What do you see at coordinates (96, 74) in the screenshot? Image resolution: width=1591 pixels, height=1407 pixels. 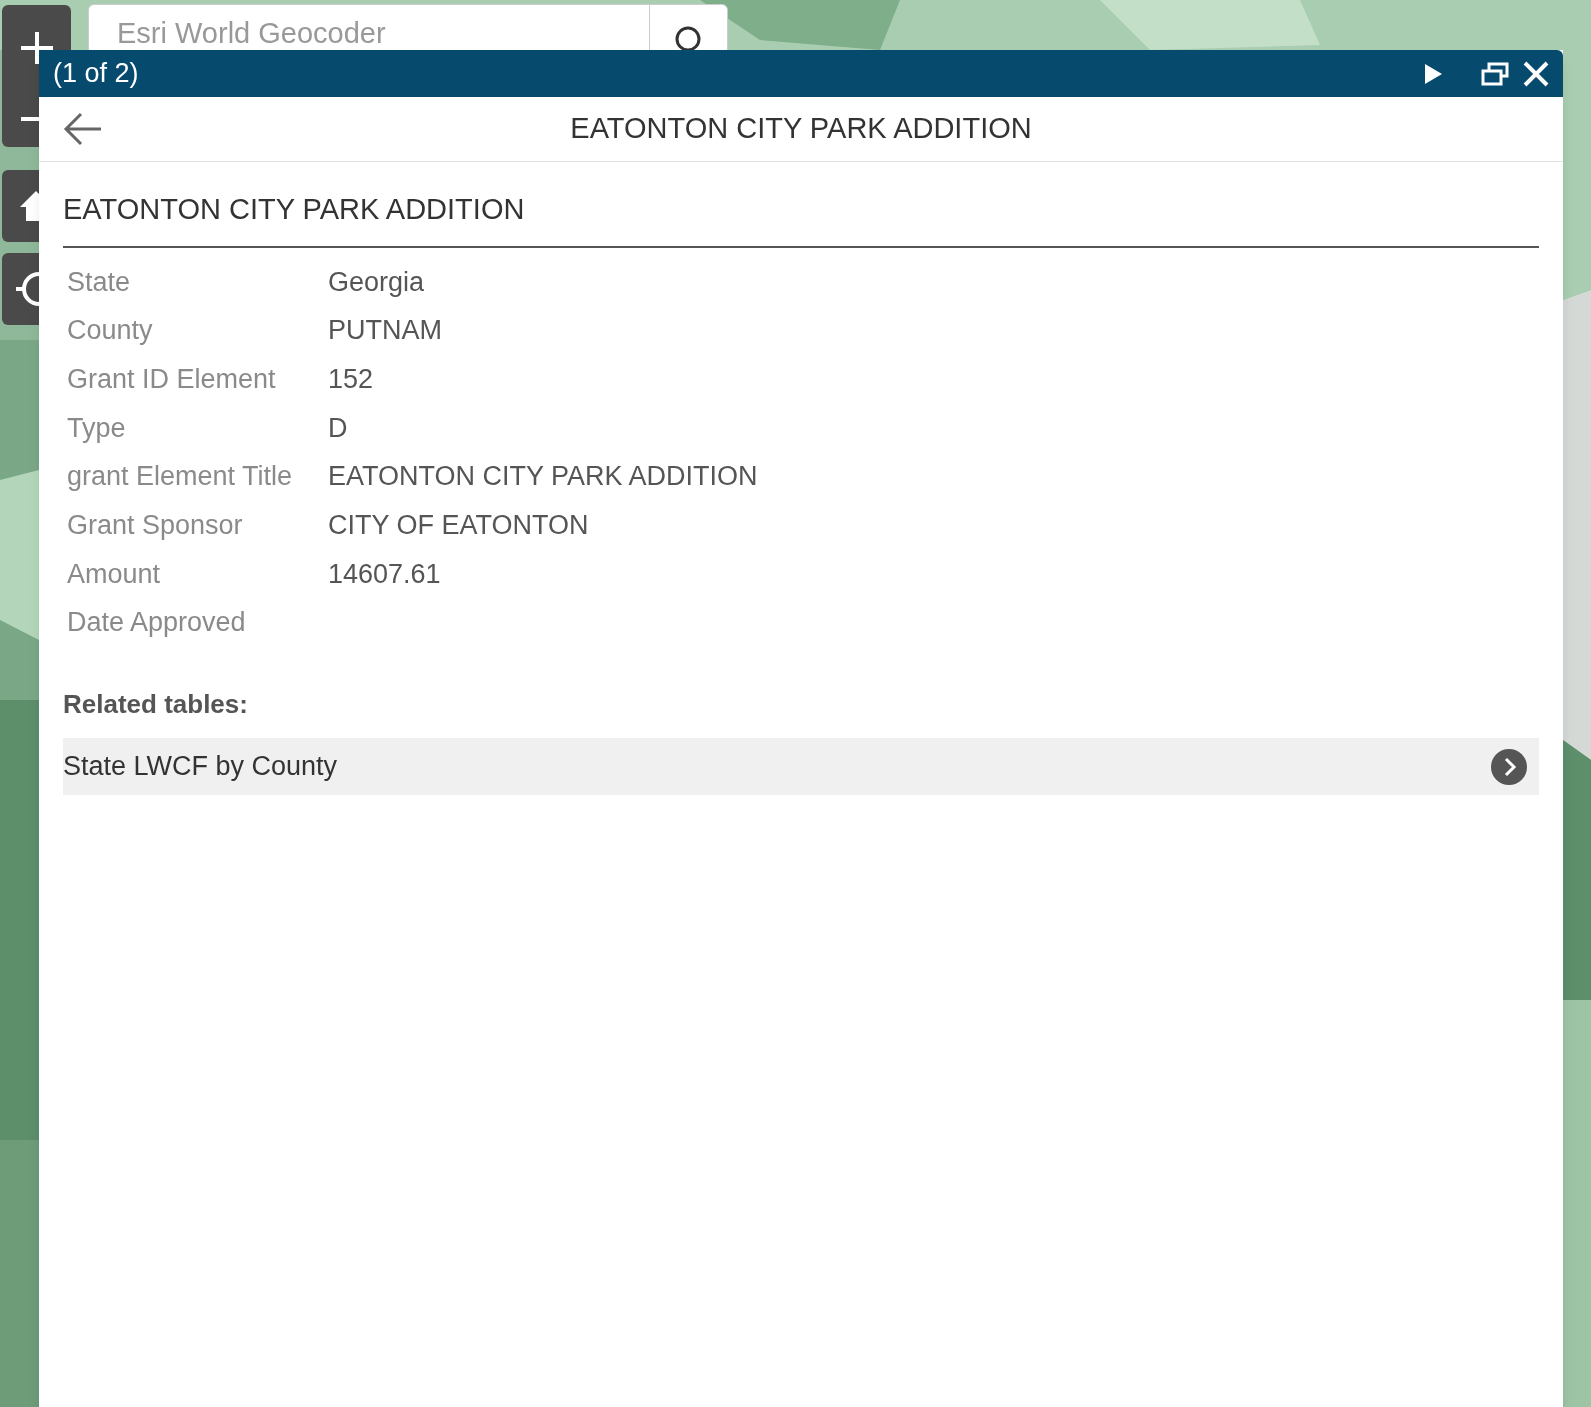 I see `feature-counter: (1 of 2)` at bounding box center [96, 74].